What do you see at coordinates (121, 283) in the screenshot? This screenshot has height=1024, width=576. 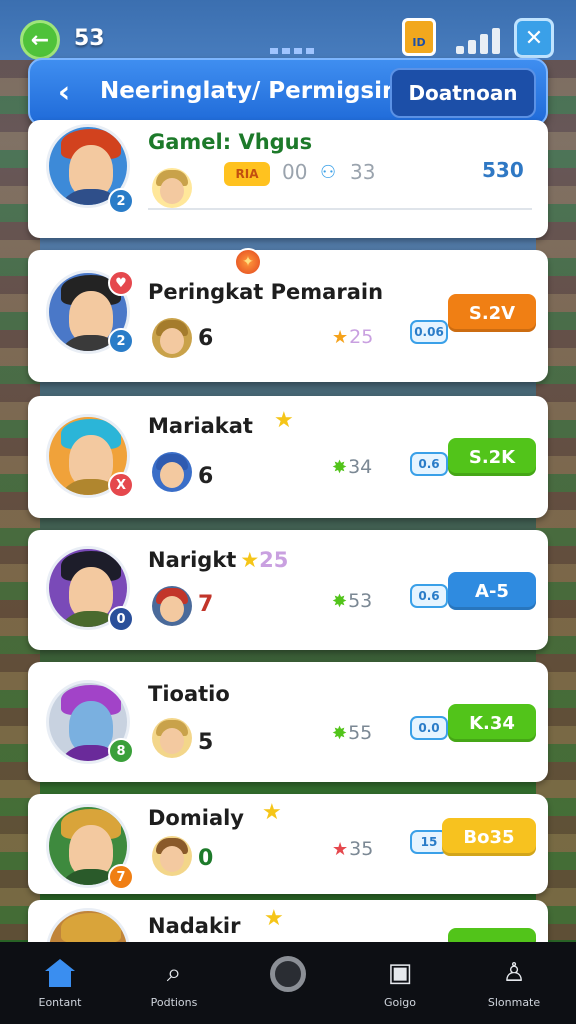 I see `heart-badge-icon: ♥` at bounding box center [121, 283].